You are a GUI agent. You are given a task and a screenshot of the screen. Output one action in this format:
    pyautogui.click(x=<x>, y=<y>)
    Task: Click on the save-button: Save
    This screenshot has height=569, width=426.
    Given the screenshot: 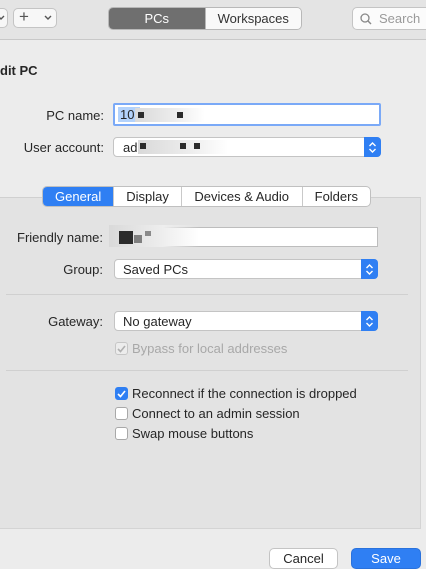 What is the action you would take?
    pyautogui.click(x=386, y=558)
    